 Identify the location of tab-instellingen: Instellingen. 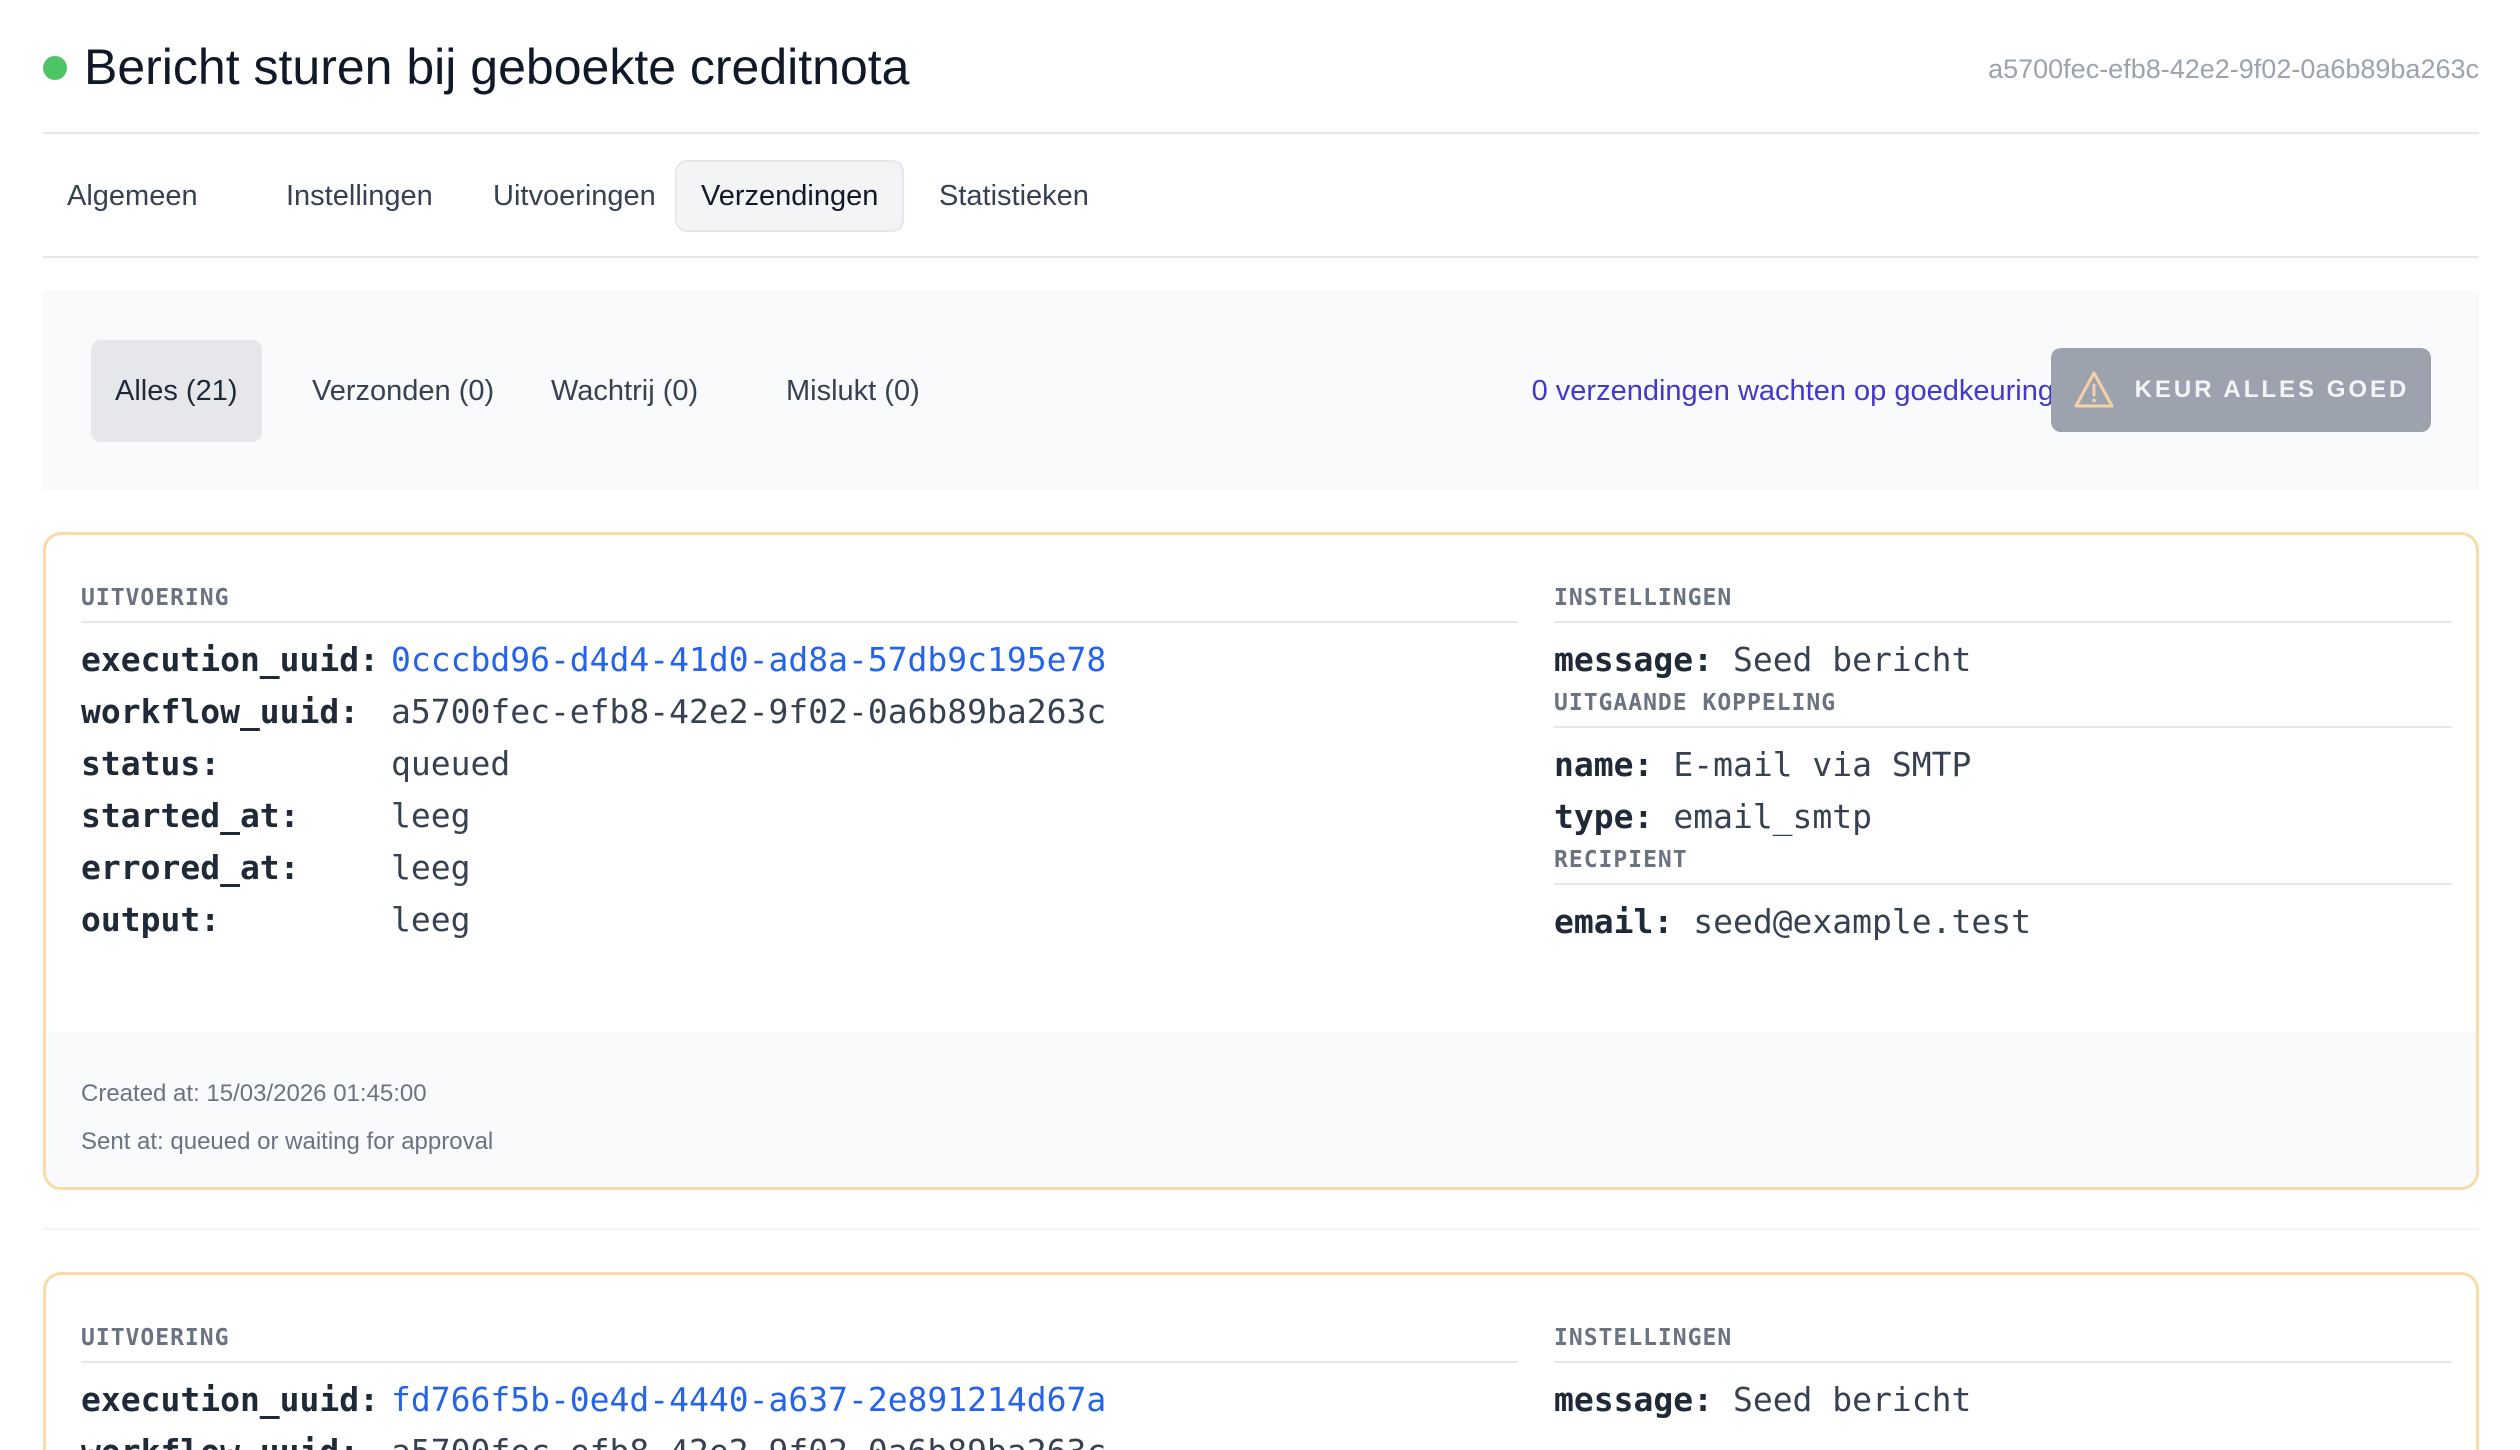
(359, 196).